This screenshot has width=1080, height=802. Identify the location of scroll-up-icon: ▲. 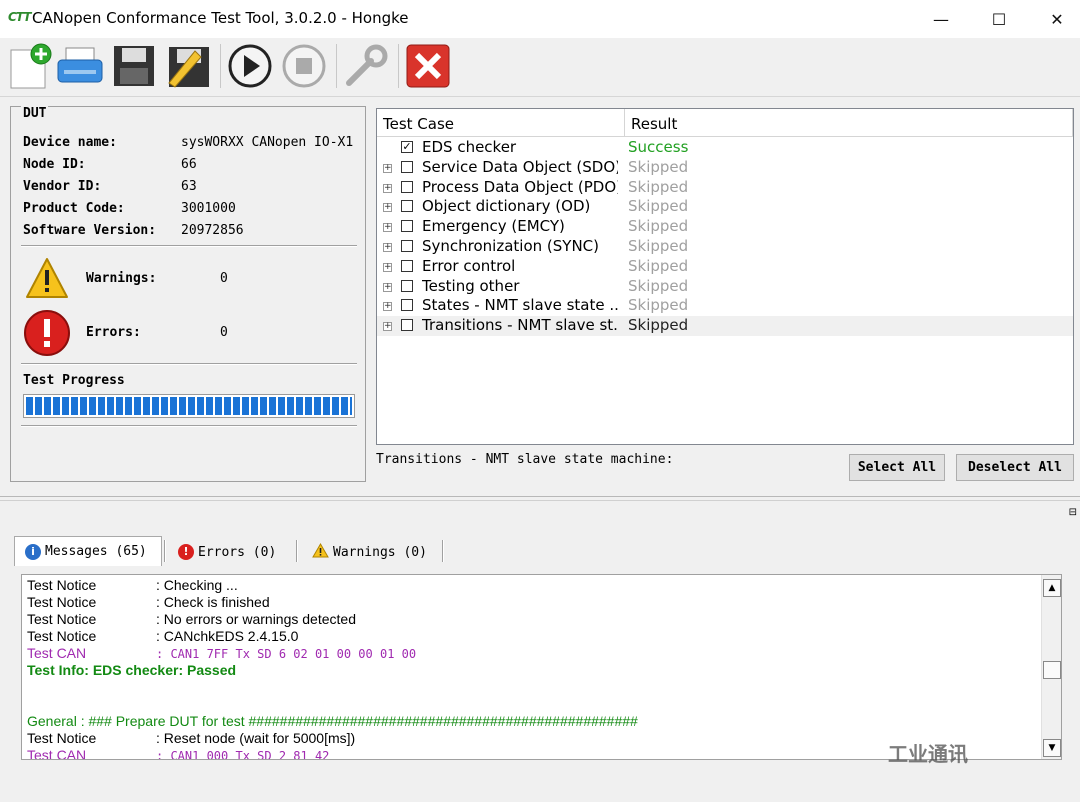
(1052, 588).